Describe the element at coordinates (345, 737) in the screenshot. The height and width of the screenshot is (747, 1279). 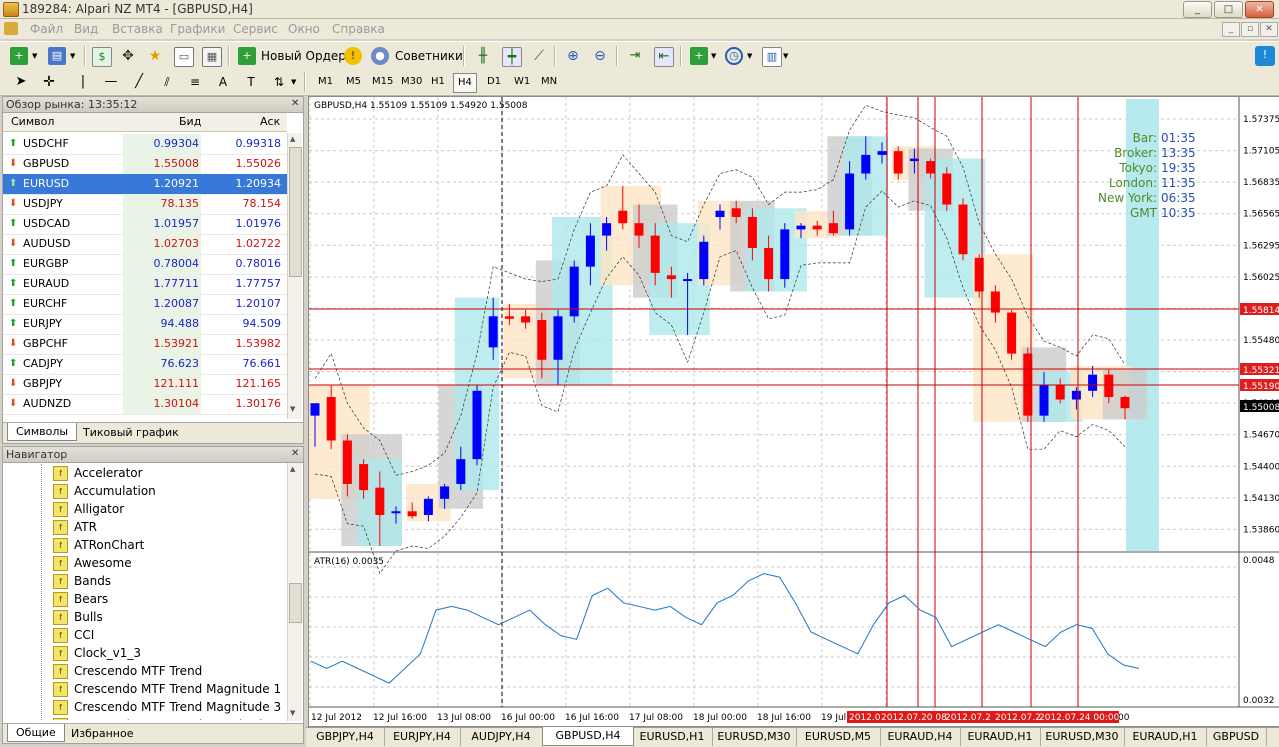
I see `chart-tab: GBPJPY,H4` at that location.